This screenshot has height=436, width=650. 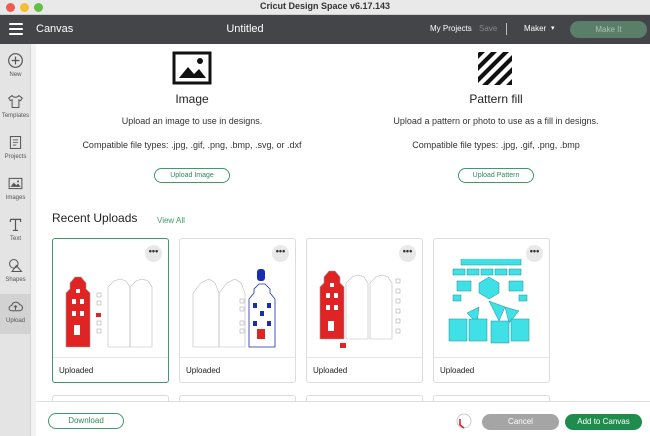 What do you see at coordinates (15, 280) in the screenshot?
I see `sidebar-item-label: Shapes` at bounding box center [15, 280].